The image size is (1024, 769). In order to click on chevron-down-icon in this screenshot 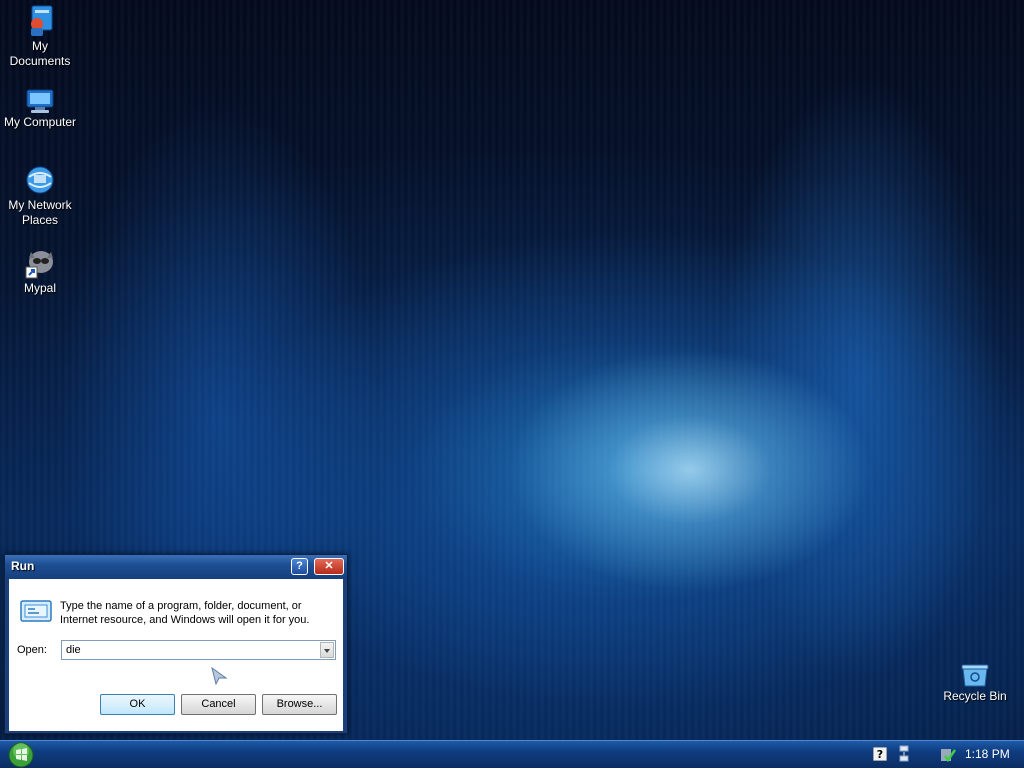, I will do `click(327, 650)`.